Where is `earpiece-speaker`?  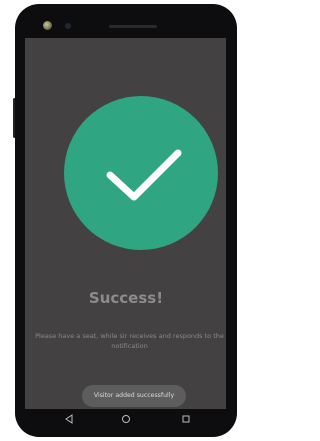
earpiece-speaker is located at coordinates (133, 26).